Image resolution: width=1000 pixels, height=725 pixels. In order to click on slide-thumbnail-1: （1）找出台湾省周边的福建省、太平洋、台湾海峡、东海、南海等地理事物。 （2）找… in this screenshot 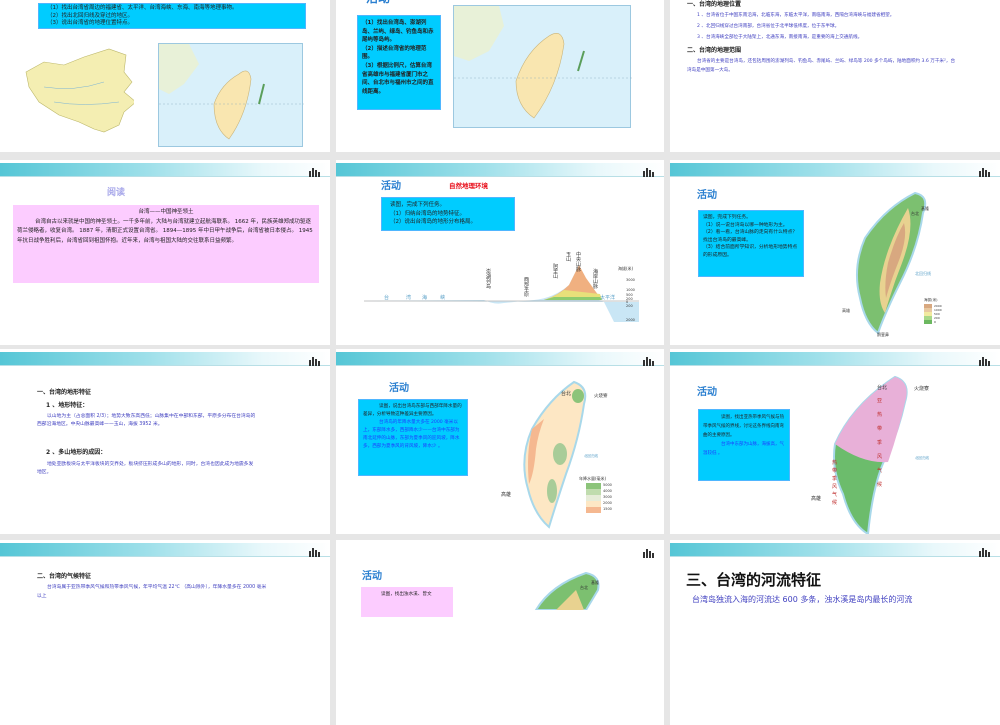, I will do `click(165, 76)`.